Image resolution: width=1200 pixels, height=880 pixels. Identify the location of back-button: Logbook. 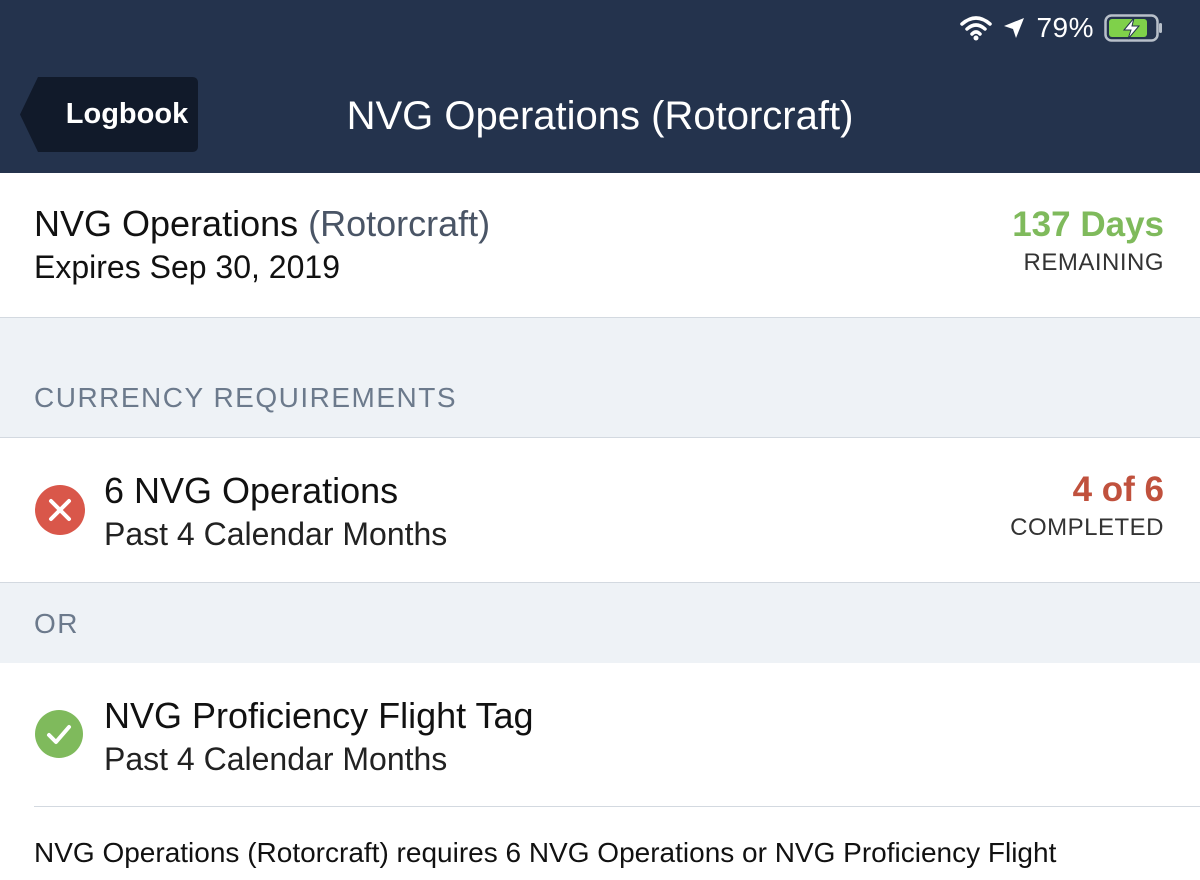
(109, 114).